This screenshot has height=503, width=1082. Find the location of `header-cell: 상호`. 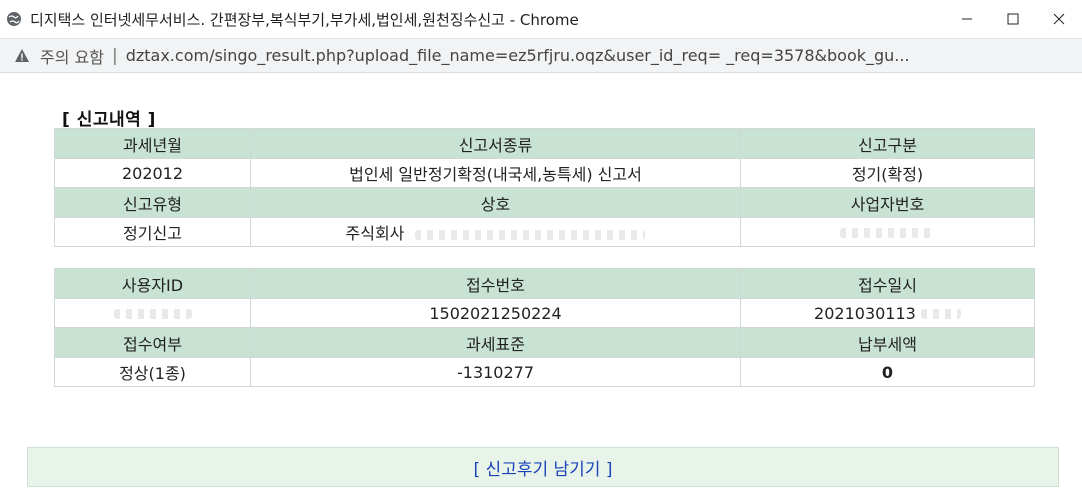

header-cell: 상호 is located at coordinates (495, 202).